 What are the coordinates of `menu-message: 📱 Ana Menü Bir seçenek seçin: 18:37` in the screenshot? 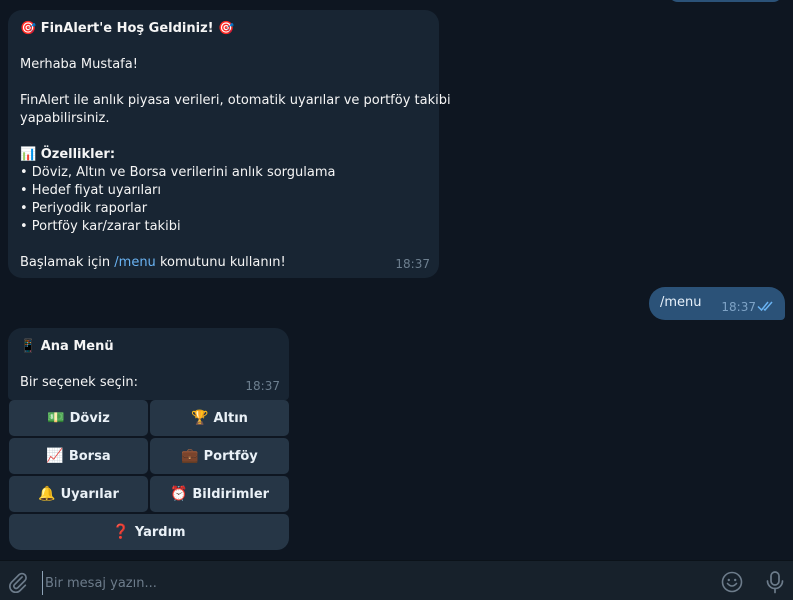 It's located at (148, 364).